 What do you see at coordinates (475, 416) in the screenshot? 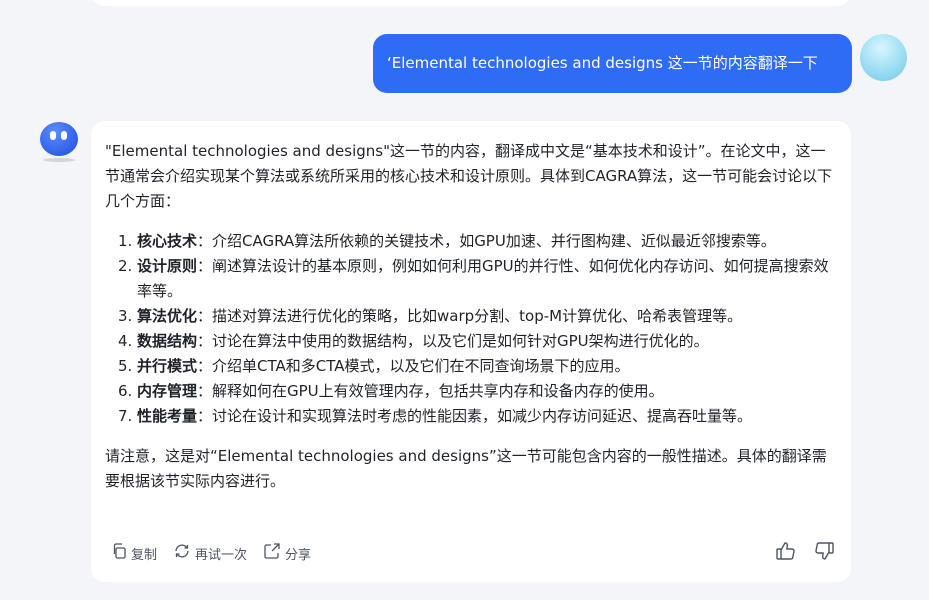
I see `list-item-desc: ：讨论在设计和实现算法时考虑的性能因素，如减少内存访问延迟、提高吞吐量等。` at bounding box center [475, 416].